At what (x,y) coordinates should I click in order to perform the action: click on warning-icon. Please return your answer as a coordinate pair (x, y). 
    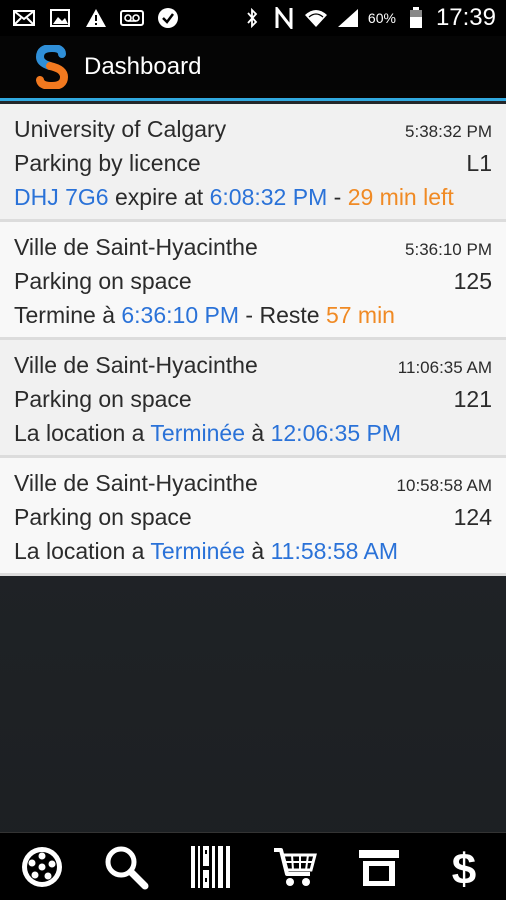
    Looking at the image, I should click on (96, 18).